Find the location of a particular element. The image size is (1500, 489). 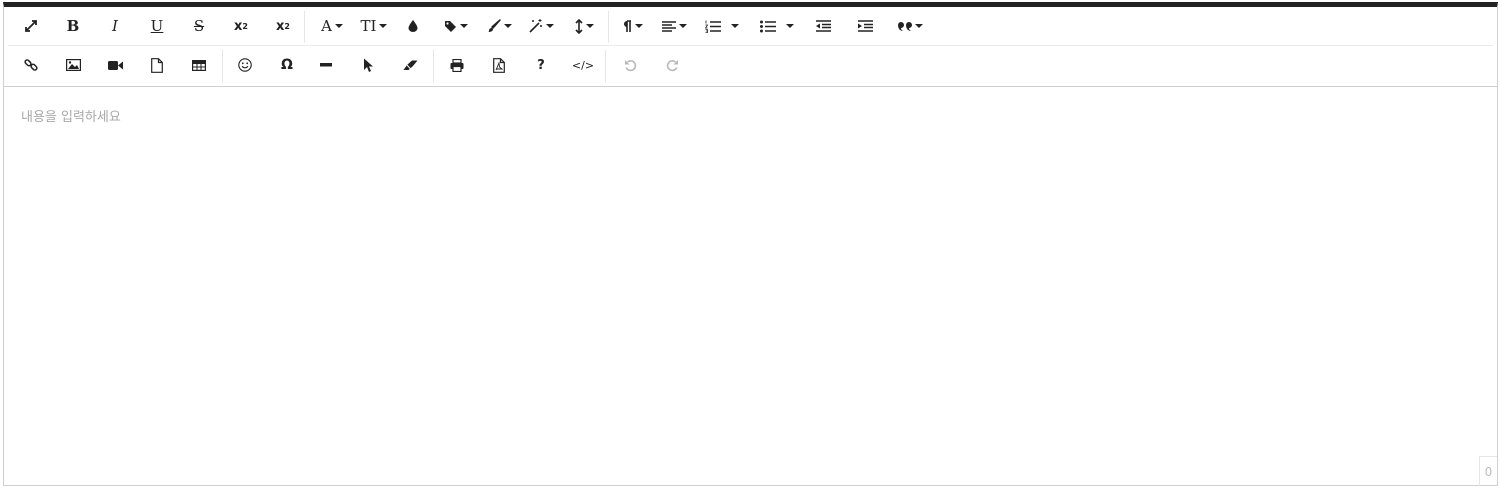

eraser-button is located at coordinates (410, 65).